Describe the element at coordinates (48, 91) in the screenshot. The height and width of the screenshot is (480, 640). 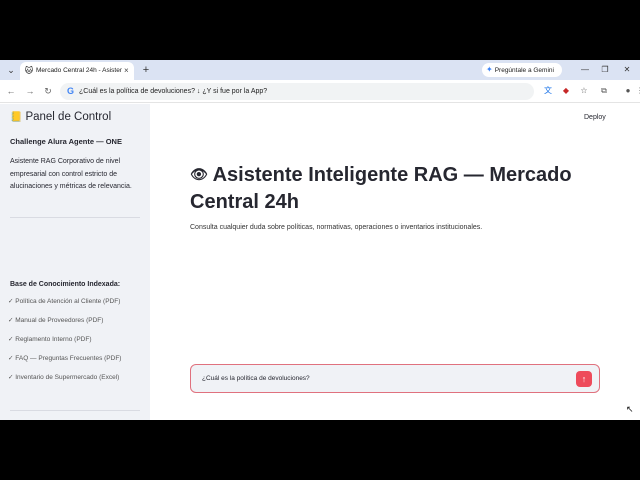
I see `reload-icon: ↻` at that location.